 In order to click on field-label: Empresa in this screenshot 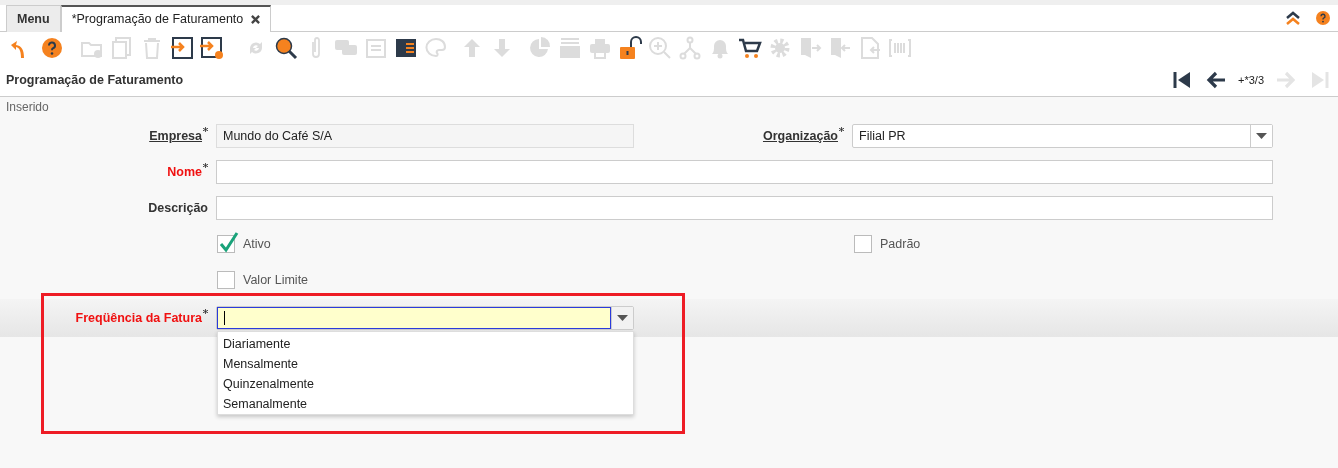, I will do `click(175, 136)`.